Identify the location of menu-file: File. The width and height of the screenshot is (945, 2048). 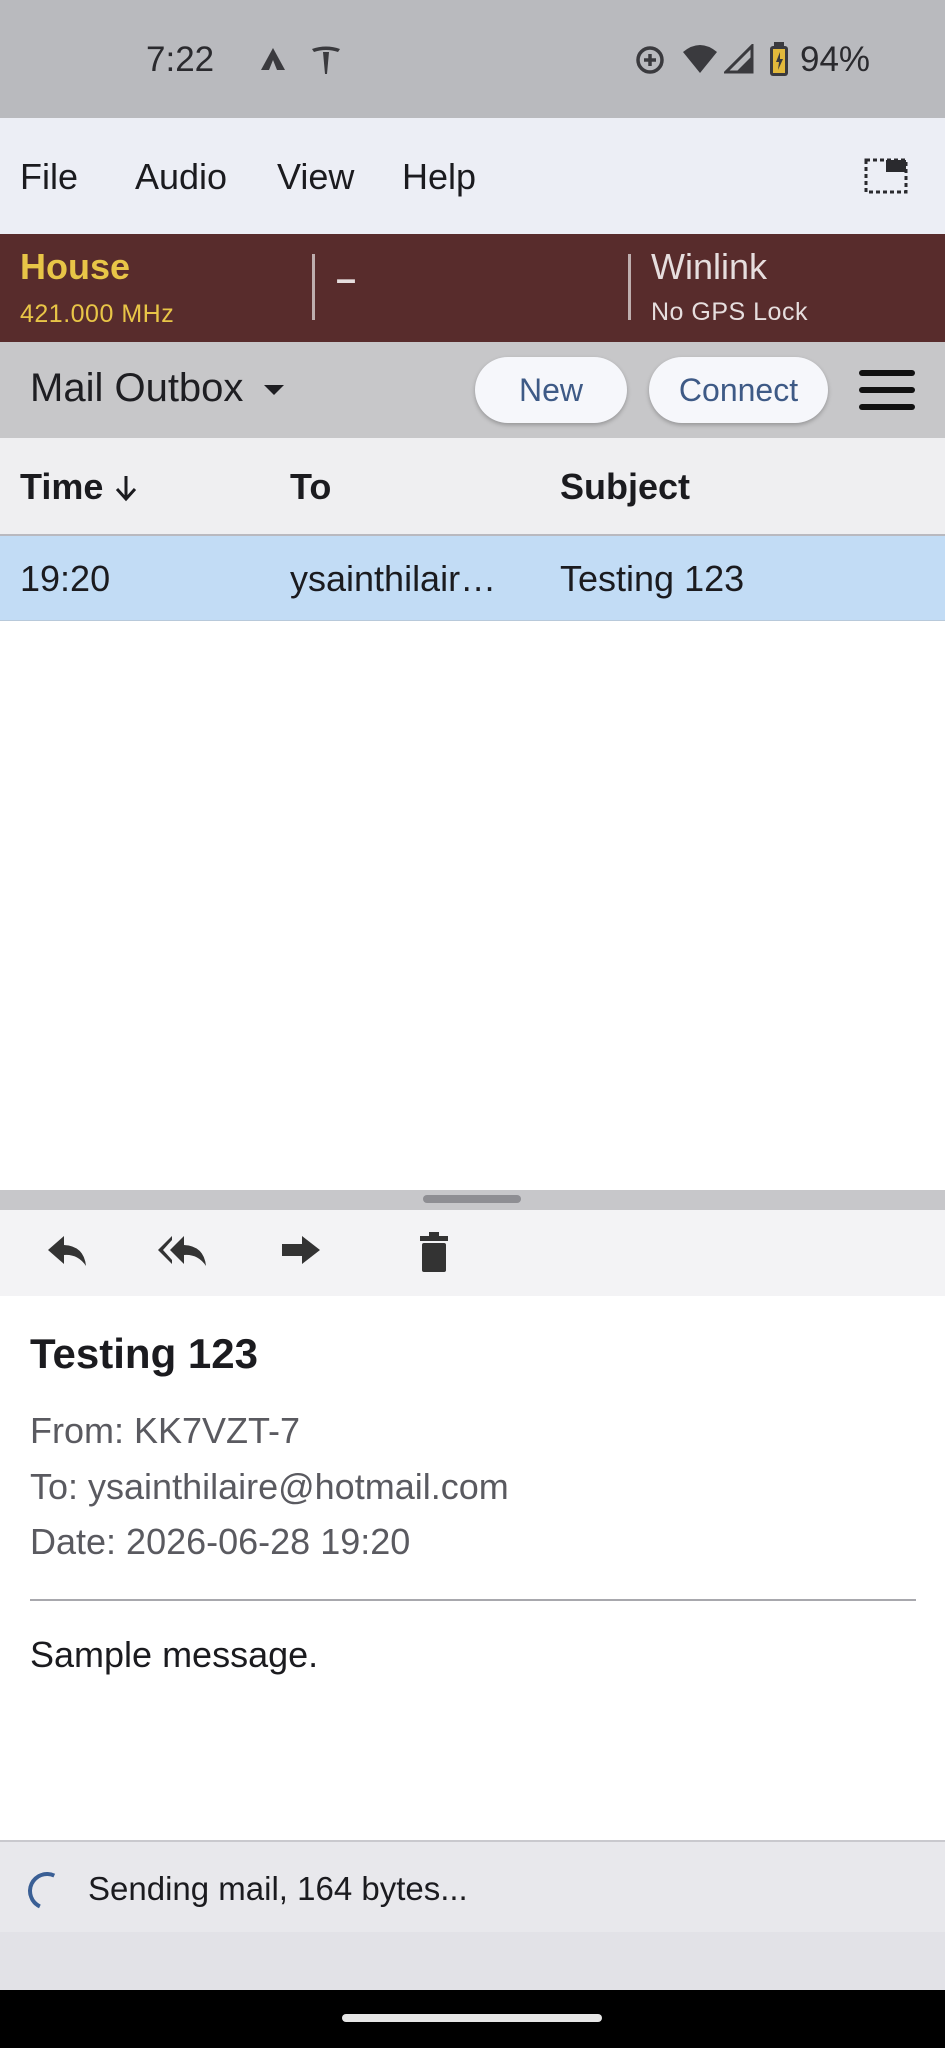
(49, 177).